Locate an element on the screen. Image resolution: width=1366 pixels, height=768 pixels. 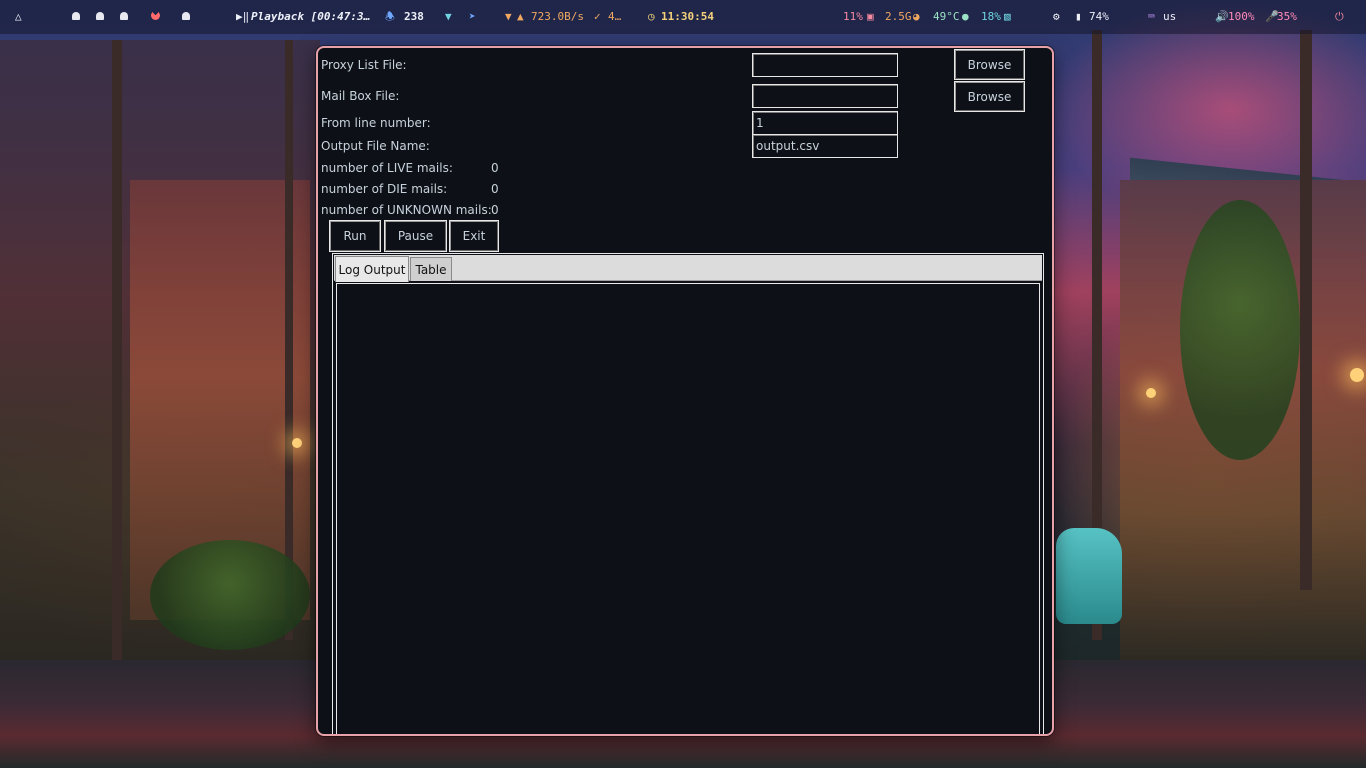
cpu-usage: 11% is located at coordinates (853, 16).